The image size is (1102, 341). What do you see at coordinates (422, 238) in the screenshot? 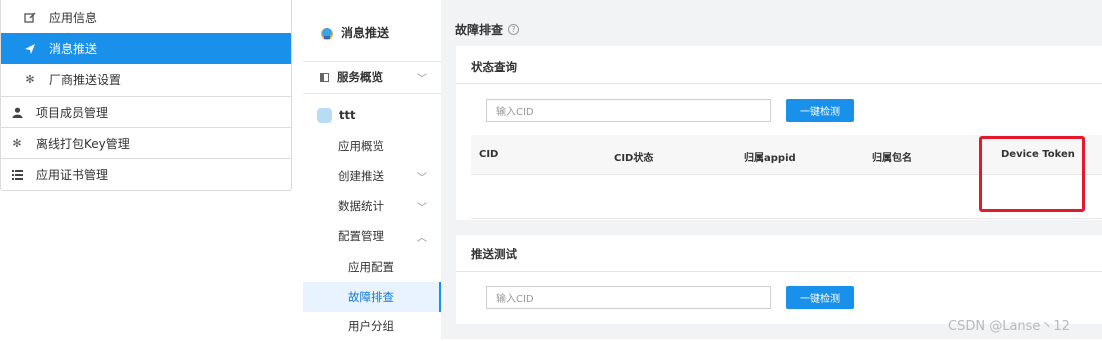
I see `chevron-up-icon: ︿` at bounding box center [422, 238].